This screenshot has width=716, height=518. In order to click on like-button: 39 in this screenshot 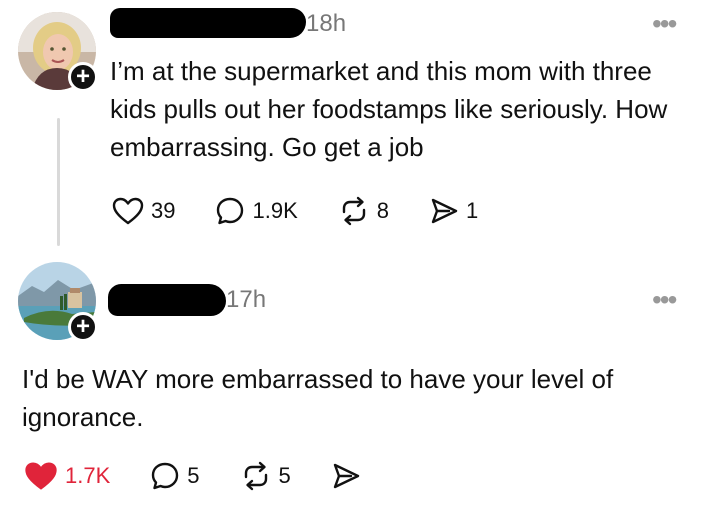, I will do `click(143, 211)`.